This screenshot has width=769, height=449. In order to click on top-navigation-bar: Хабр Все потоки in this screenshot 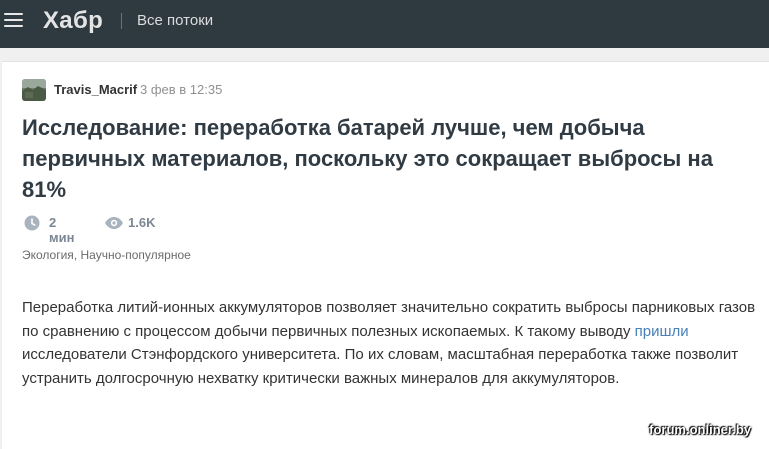, I will do `click(384, 24)`.